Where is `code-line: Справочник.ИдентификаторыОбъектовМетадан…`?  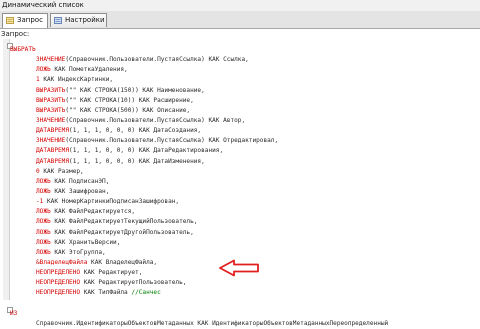
code-line: Справочник.ИдентификаторыОбъектовМетадан… is located at coordinates (245, 324).